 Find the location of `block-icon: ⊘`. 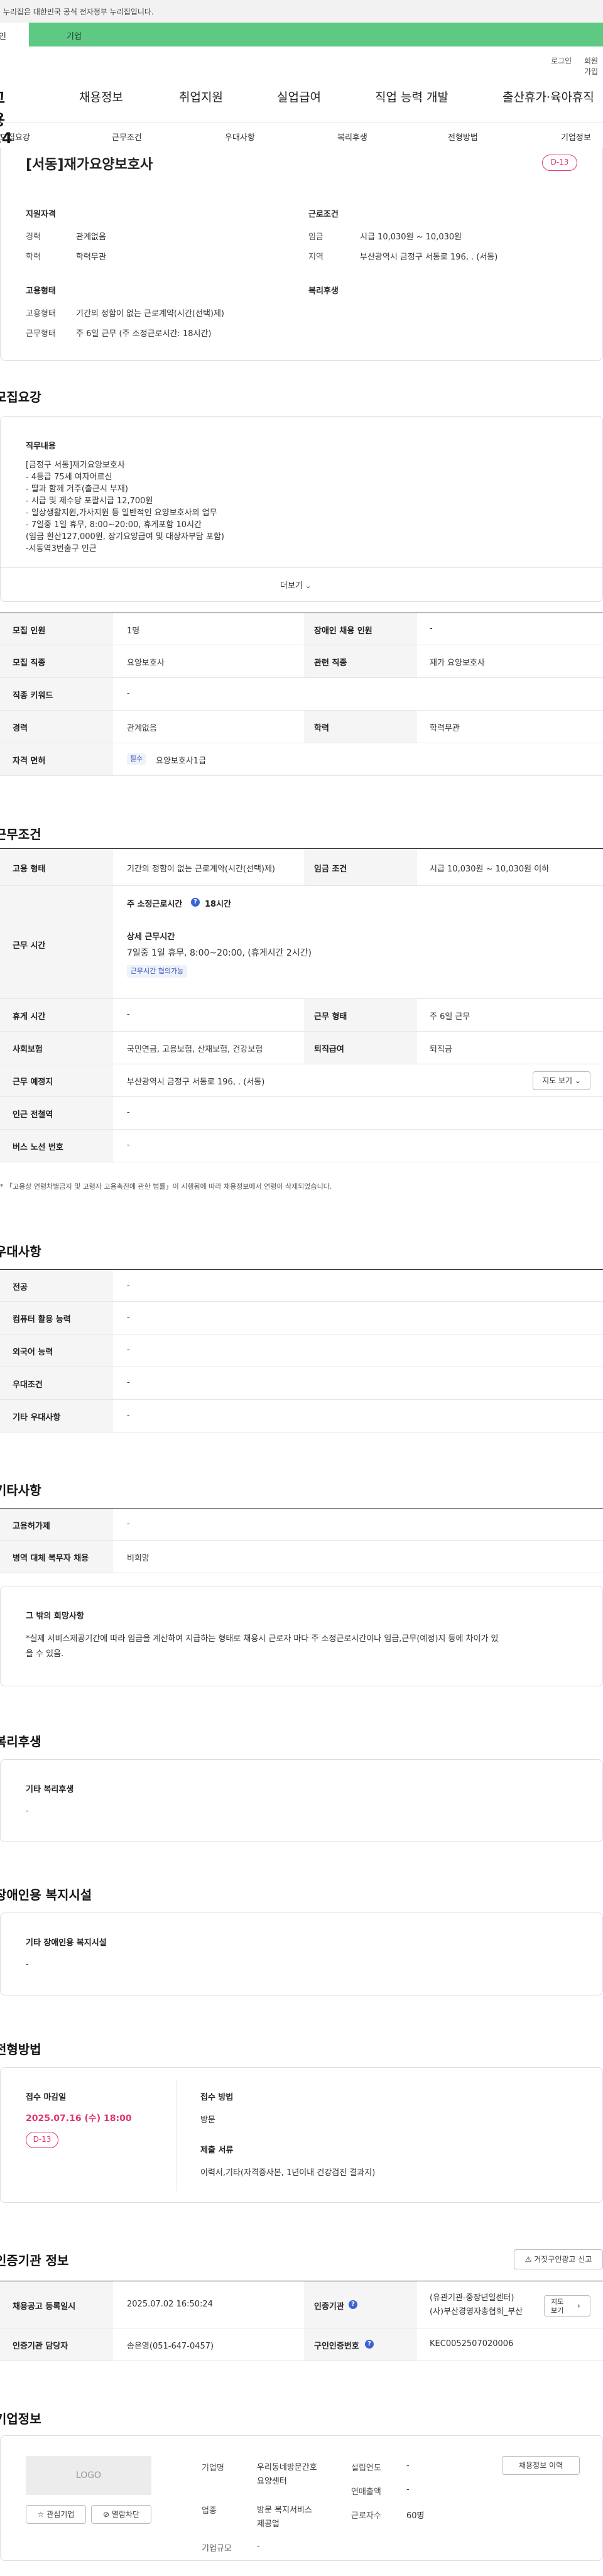

block-icon: ⊘ is located at coordinates (106, 2514).